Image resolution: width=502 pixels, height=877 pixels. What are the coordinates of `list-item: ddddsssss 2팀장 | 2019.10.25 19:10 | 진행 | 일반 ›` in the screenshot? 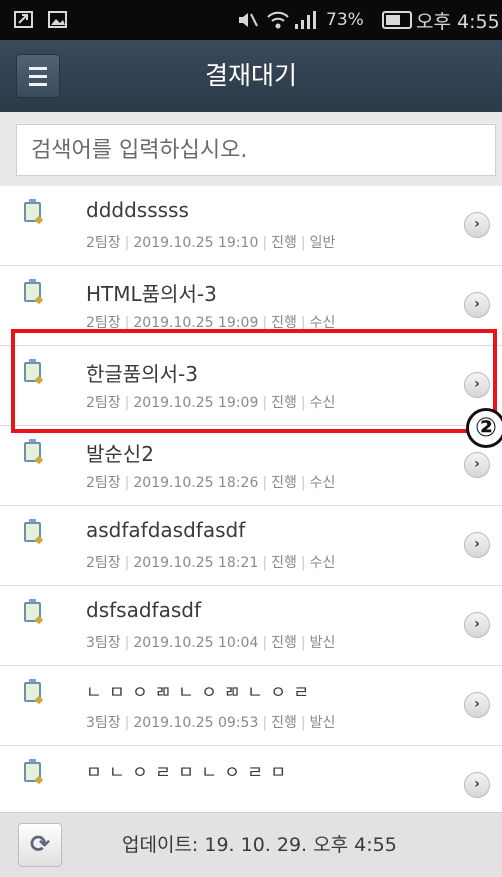 It's located at (251, 226).